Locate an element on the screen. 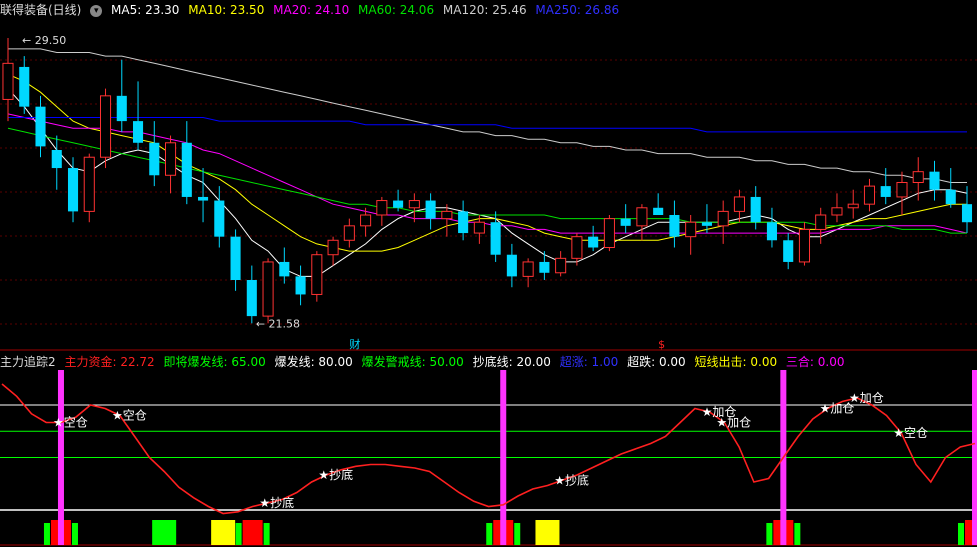 This screenshot has height=547, width=977. signal-block-green is located at coordinates (164, 532).